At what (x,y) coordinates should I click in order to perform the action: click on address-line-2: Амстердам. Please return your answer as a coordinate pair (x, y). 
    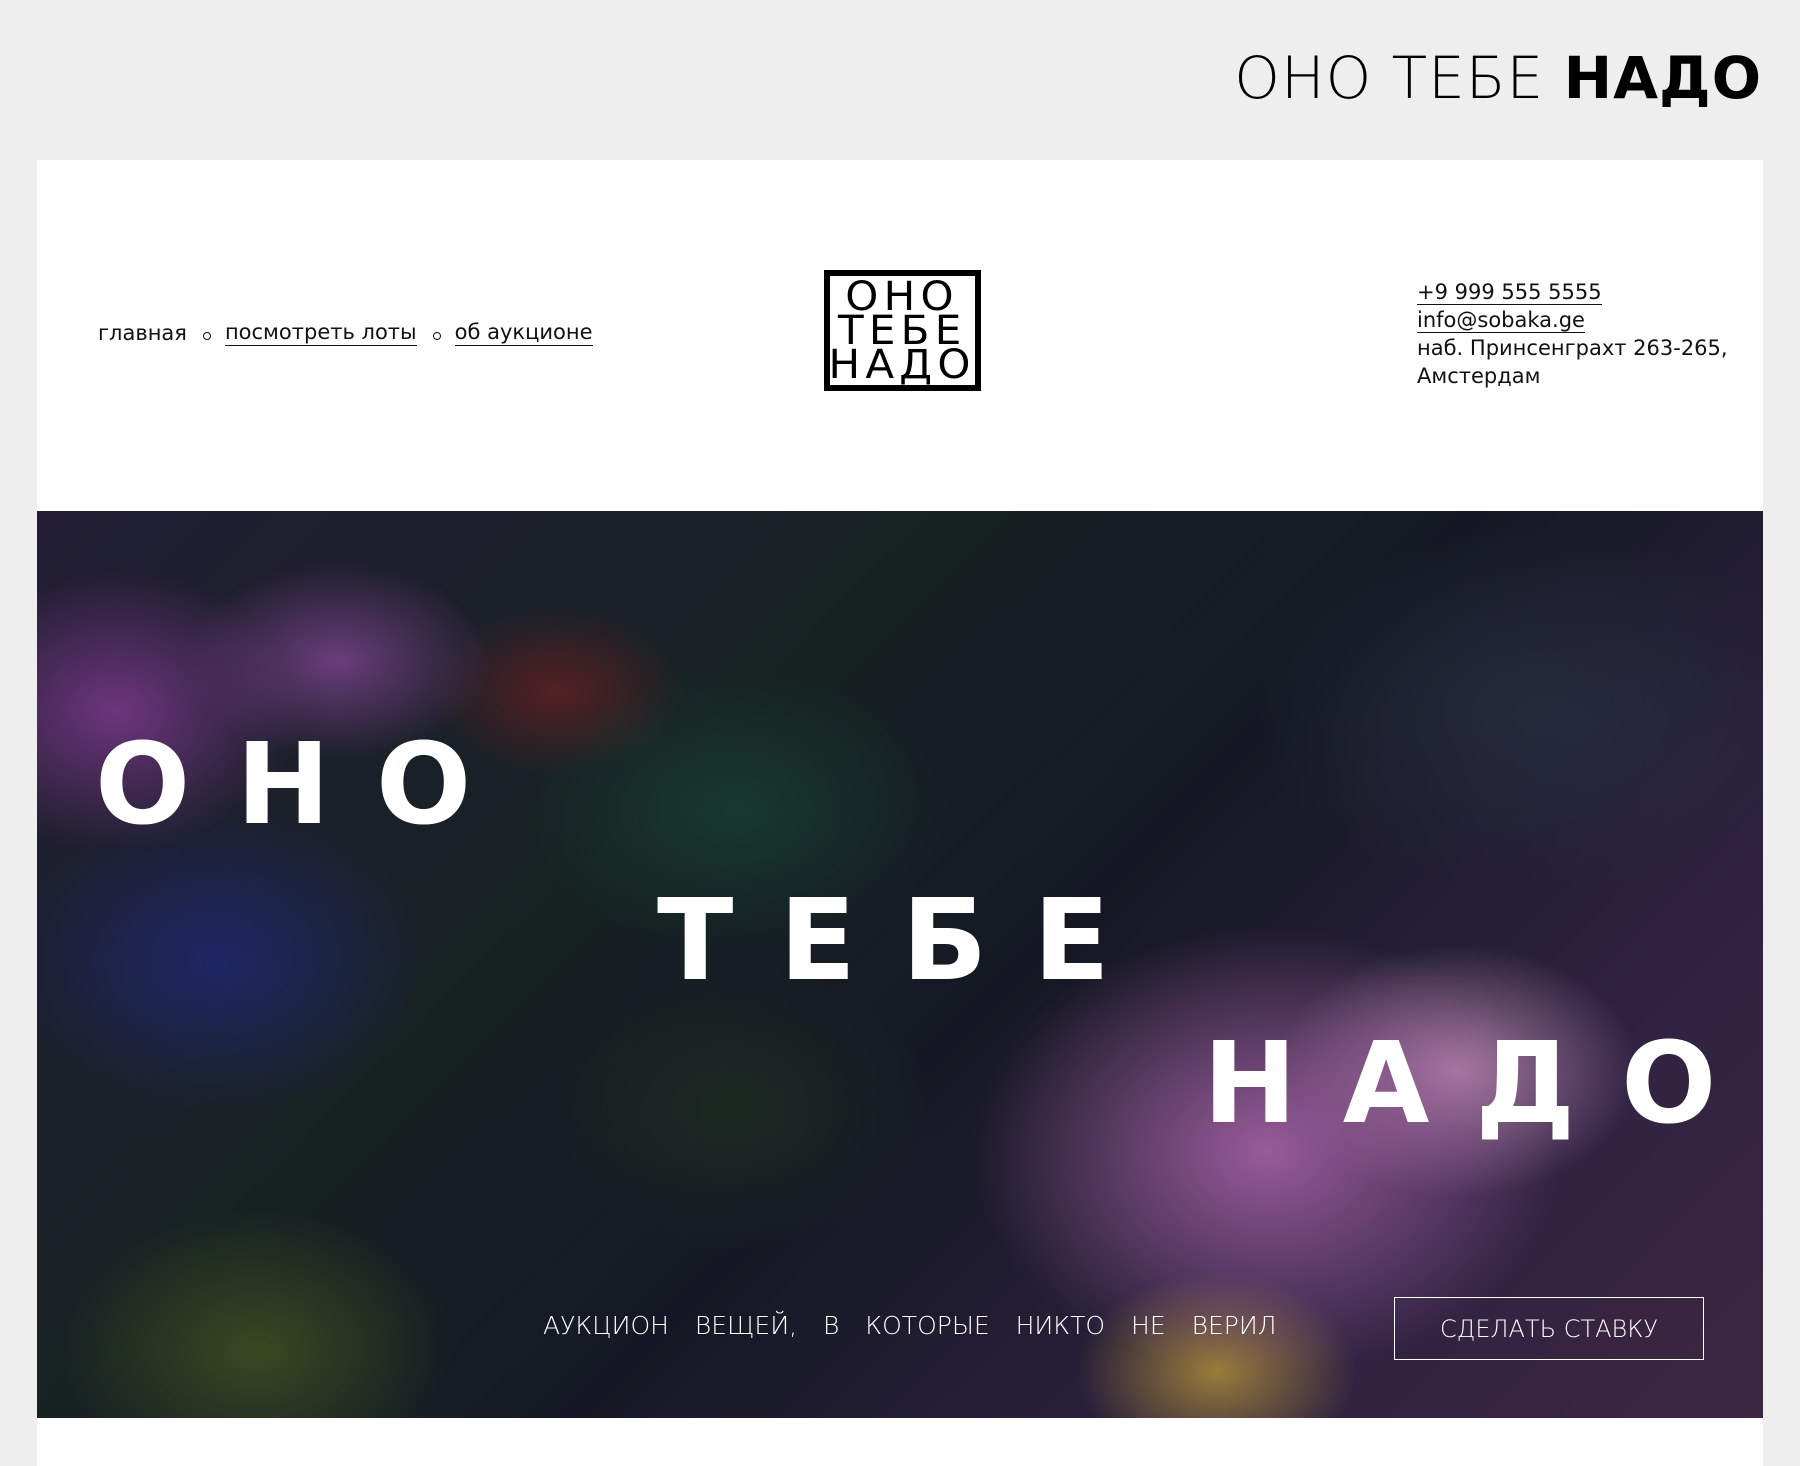
    Looking at the image, I should click on (1479, 376).